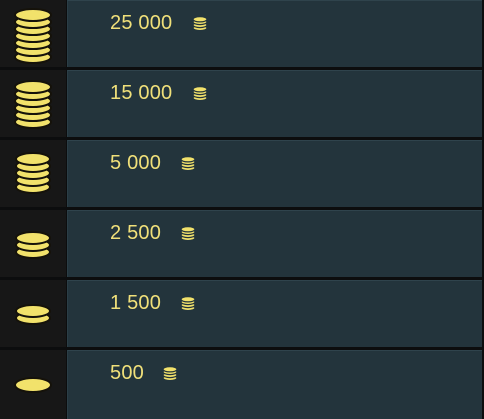 The width and height of the screenshot is (484, 419). I want to click on coin-pack-panel: 5 000, so click(274, 173).